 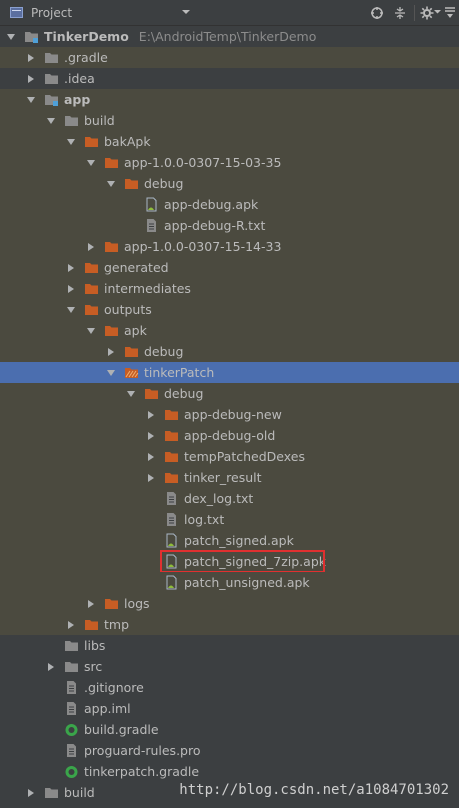 I want to click on tree-item-proguard-rules-pro: proguard-rules.pro, so click(x=229, y=750).